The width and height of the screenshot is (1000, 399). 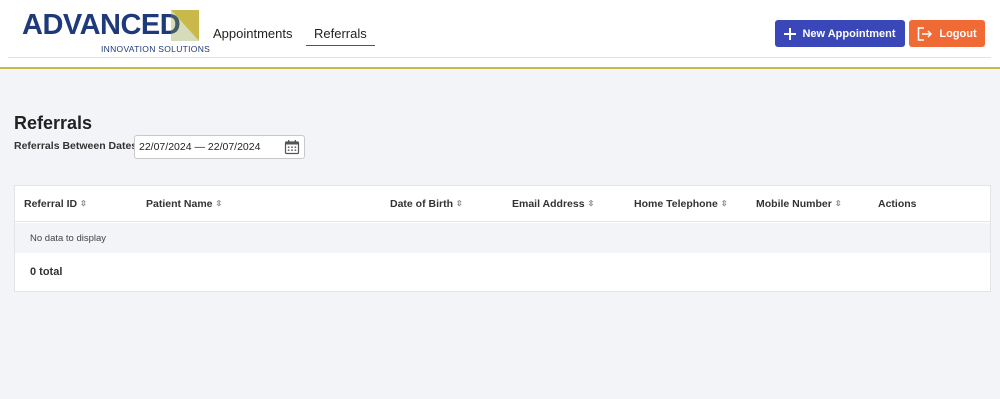 What do you see at coordinates (156, 49) in the screenshot?
I see `brand-tagline: INNOVATION SOLUTIONS` at bounding box center [156, 49].